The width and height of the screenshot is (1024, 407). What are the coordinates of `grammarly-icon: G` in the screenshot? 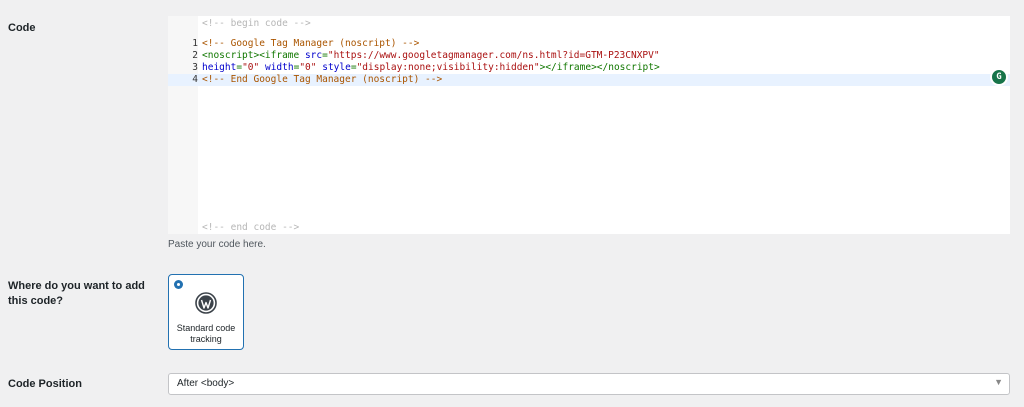 It's located at (999, 77).